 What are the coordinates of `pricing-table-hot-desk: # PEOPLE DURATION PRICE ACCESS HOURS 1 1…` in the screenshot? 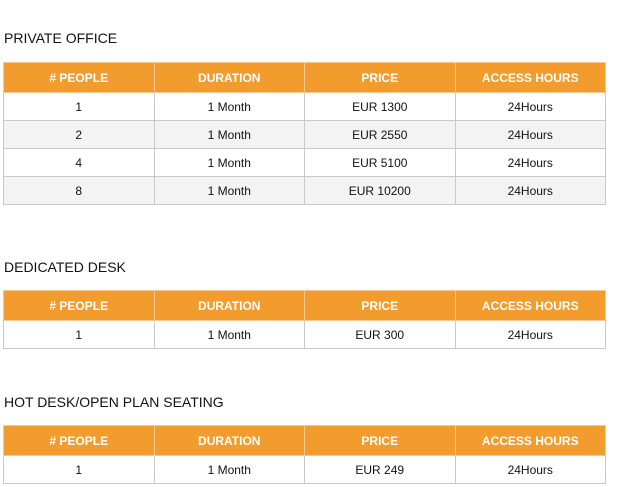 It's located at (304, 454).